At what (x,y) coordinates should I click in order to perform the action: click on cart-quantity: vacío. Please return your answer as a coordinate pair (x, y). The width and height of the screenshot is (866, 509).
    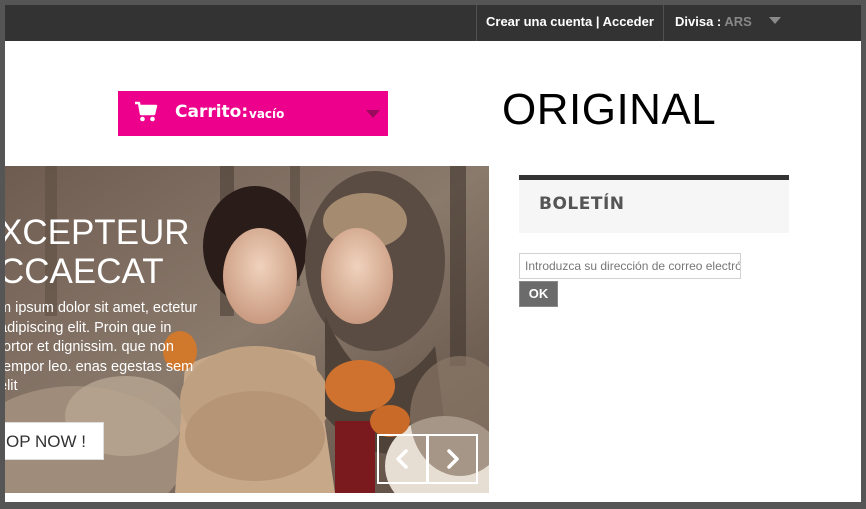
    Looking at the image, I should click on (267, 114).